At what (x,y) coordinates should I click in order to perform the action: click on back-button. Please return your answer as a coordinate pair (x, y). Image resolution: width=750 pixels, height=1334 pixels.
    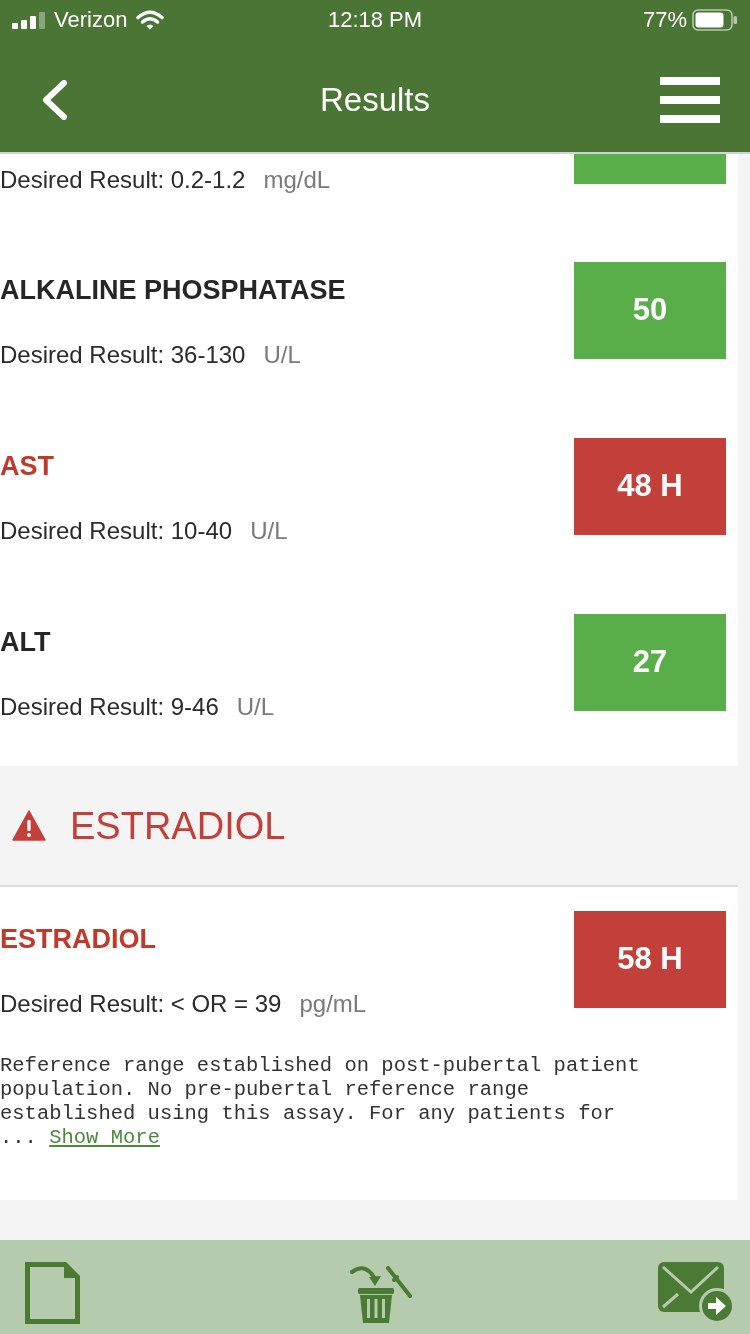
    Looking at the image, I should click on (54, 100).